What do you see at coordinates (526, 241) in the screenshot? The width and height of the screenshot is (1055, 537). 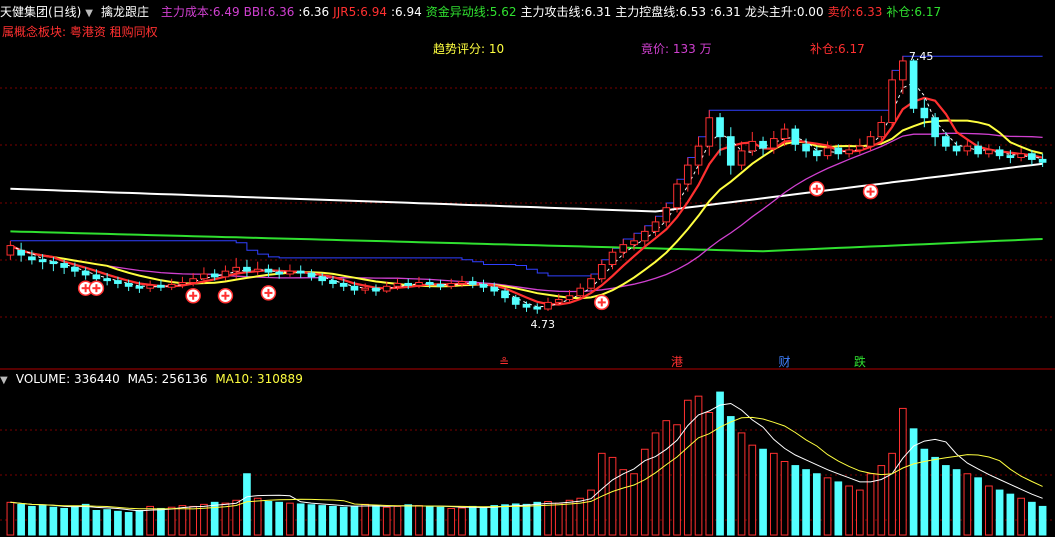 I see `ma-green-line` at bounding box center [526, 241].